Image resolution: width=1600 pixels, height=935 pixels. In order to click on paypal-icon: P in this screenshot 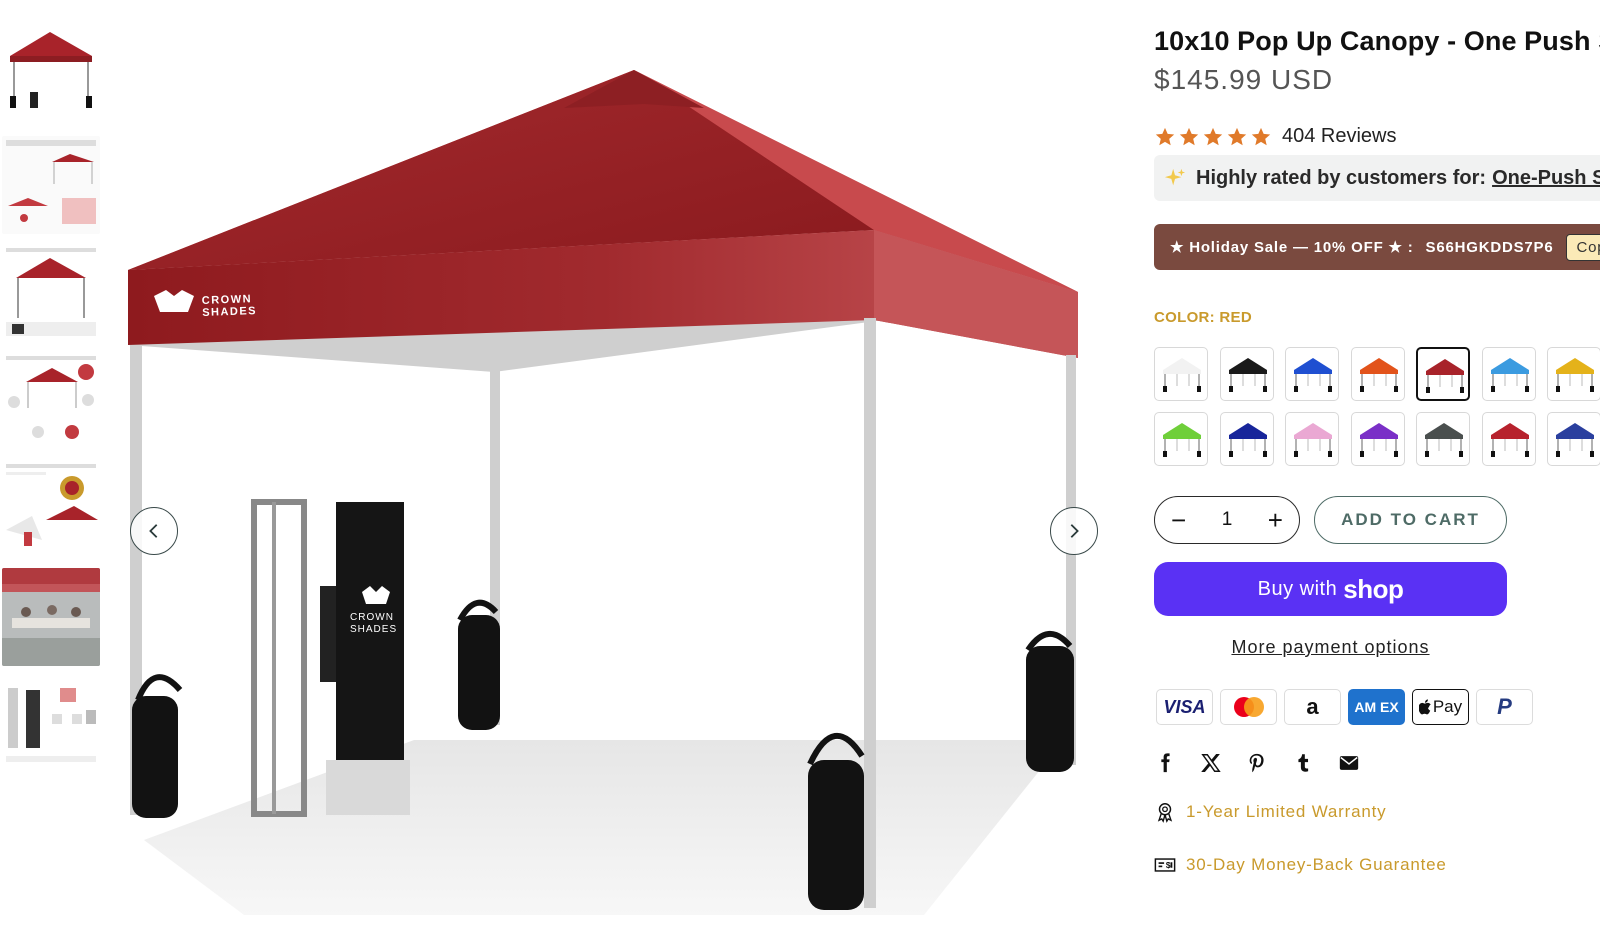, I will do `click(1504, 707)`.